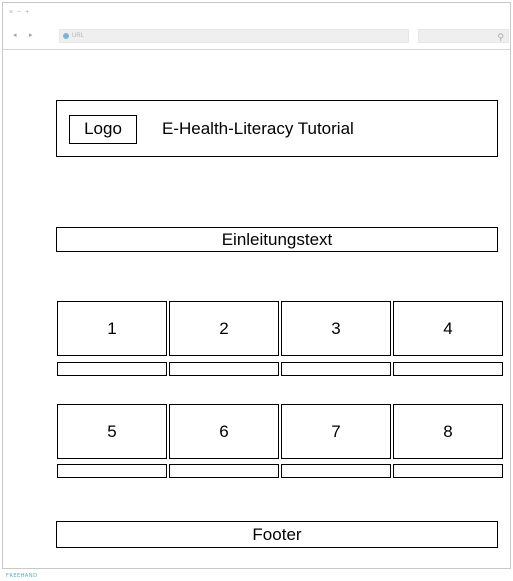 Image resolution: width=513 pixels, height=581 pixels. I want to click on search-icon: ⚲, so click(500, 37).